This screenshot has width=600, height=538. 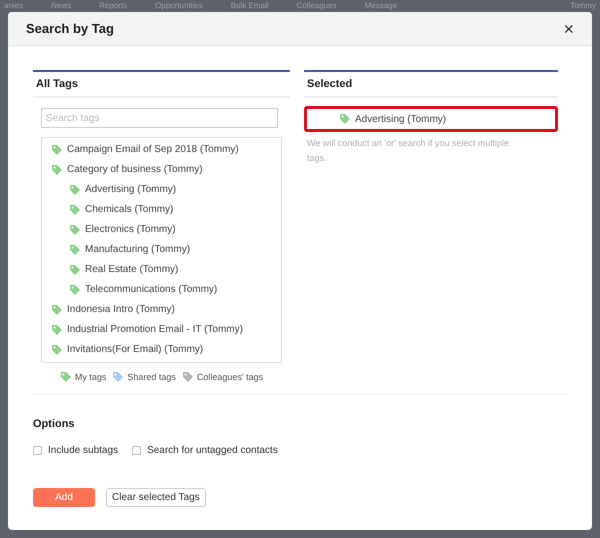 I want to click on tag-item: Invitations(For Email) (Tommy), so click(x=135, y=349).